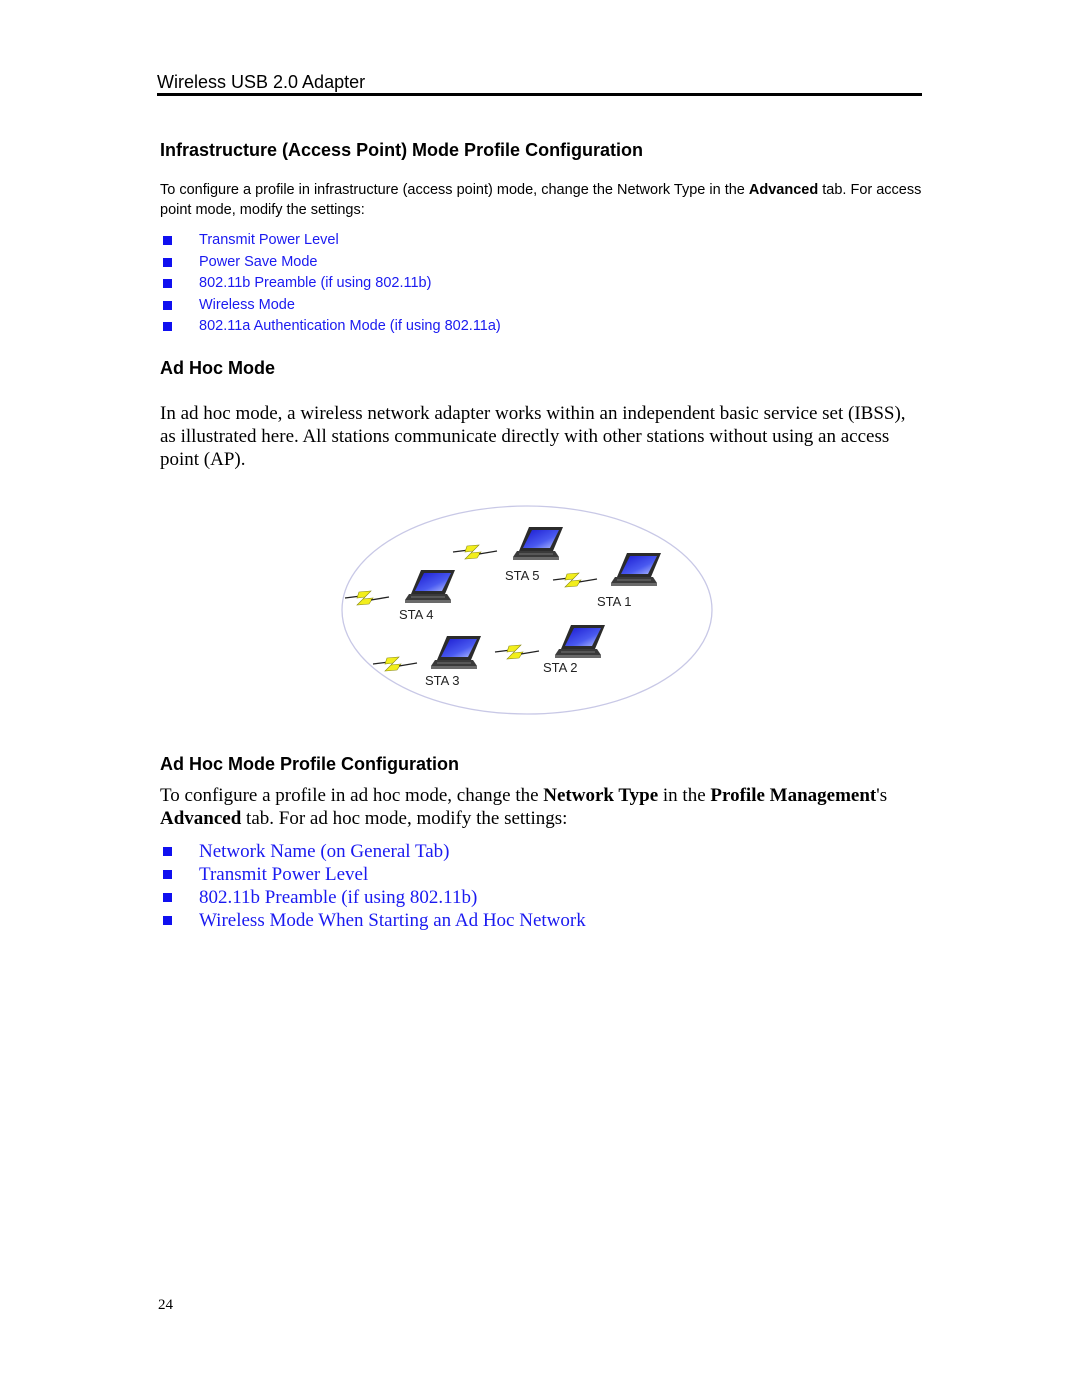  Describe the element at coordinates (882, 795) in the screenshot. I see `intro-text: 's` at that location.